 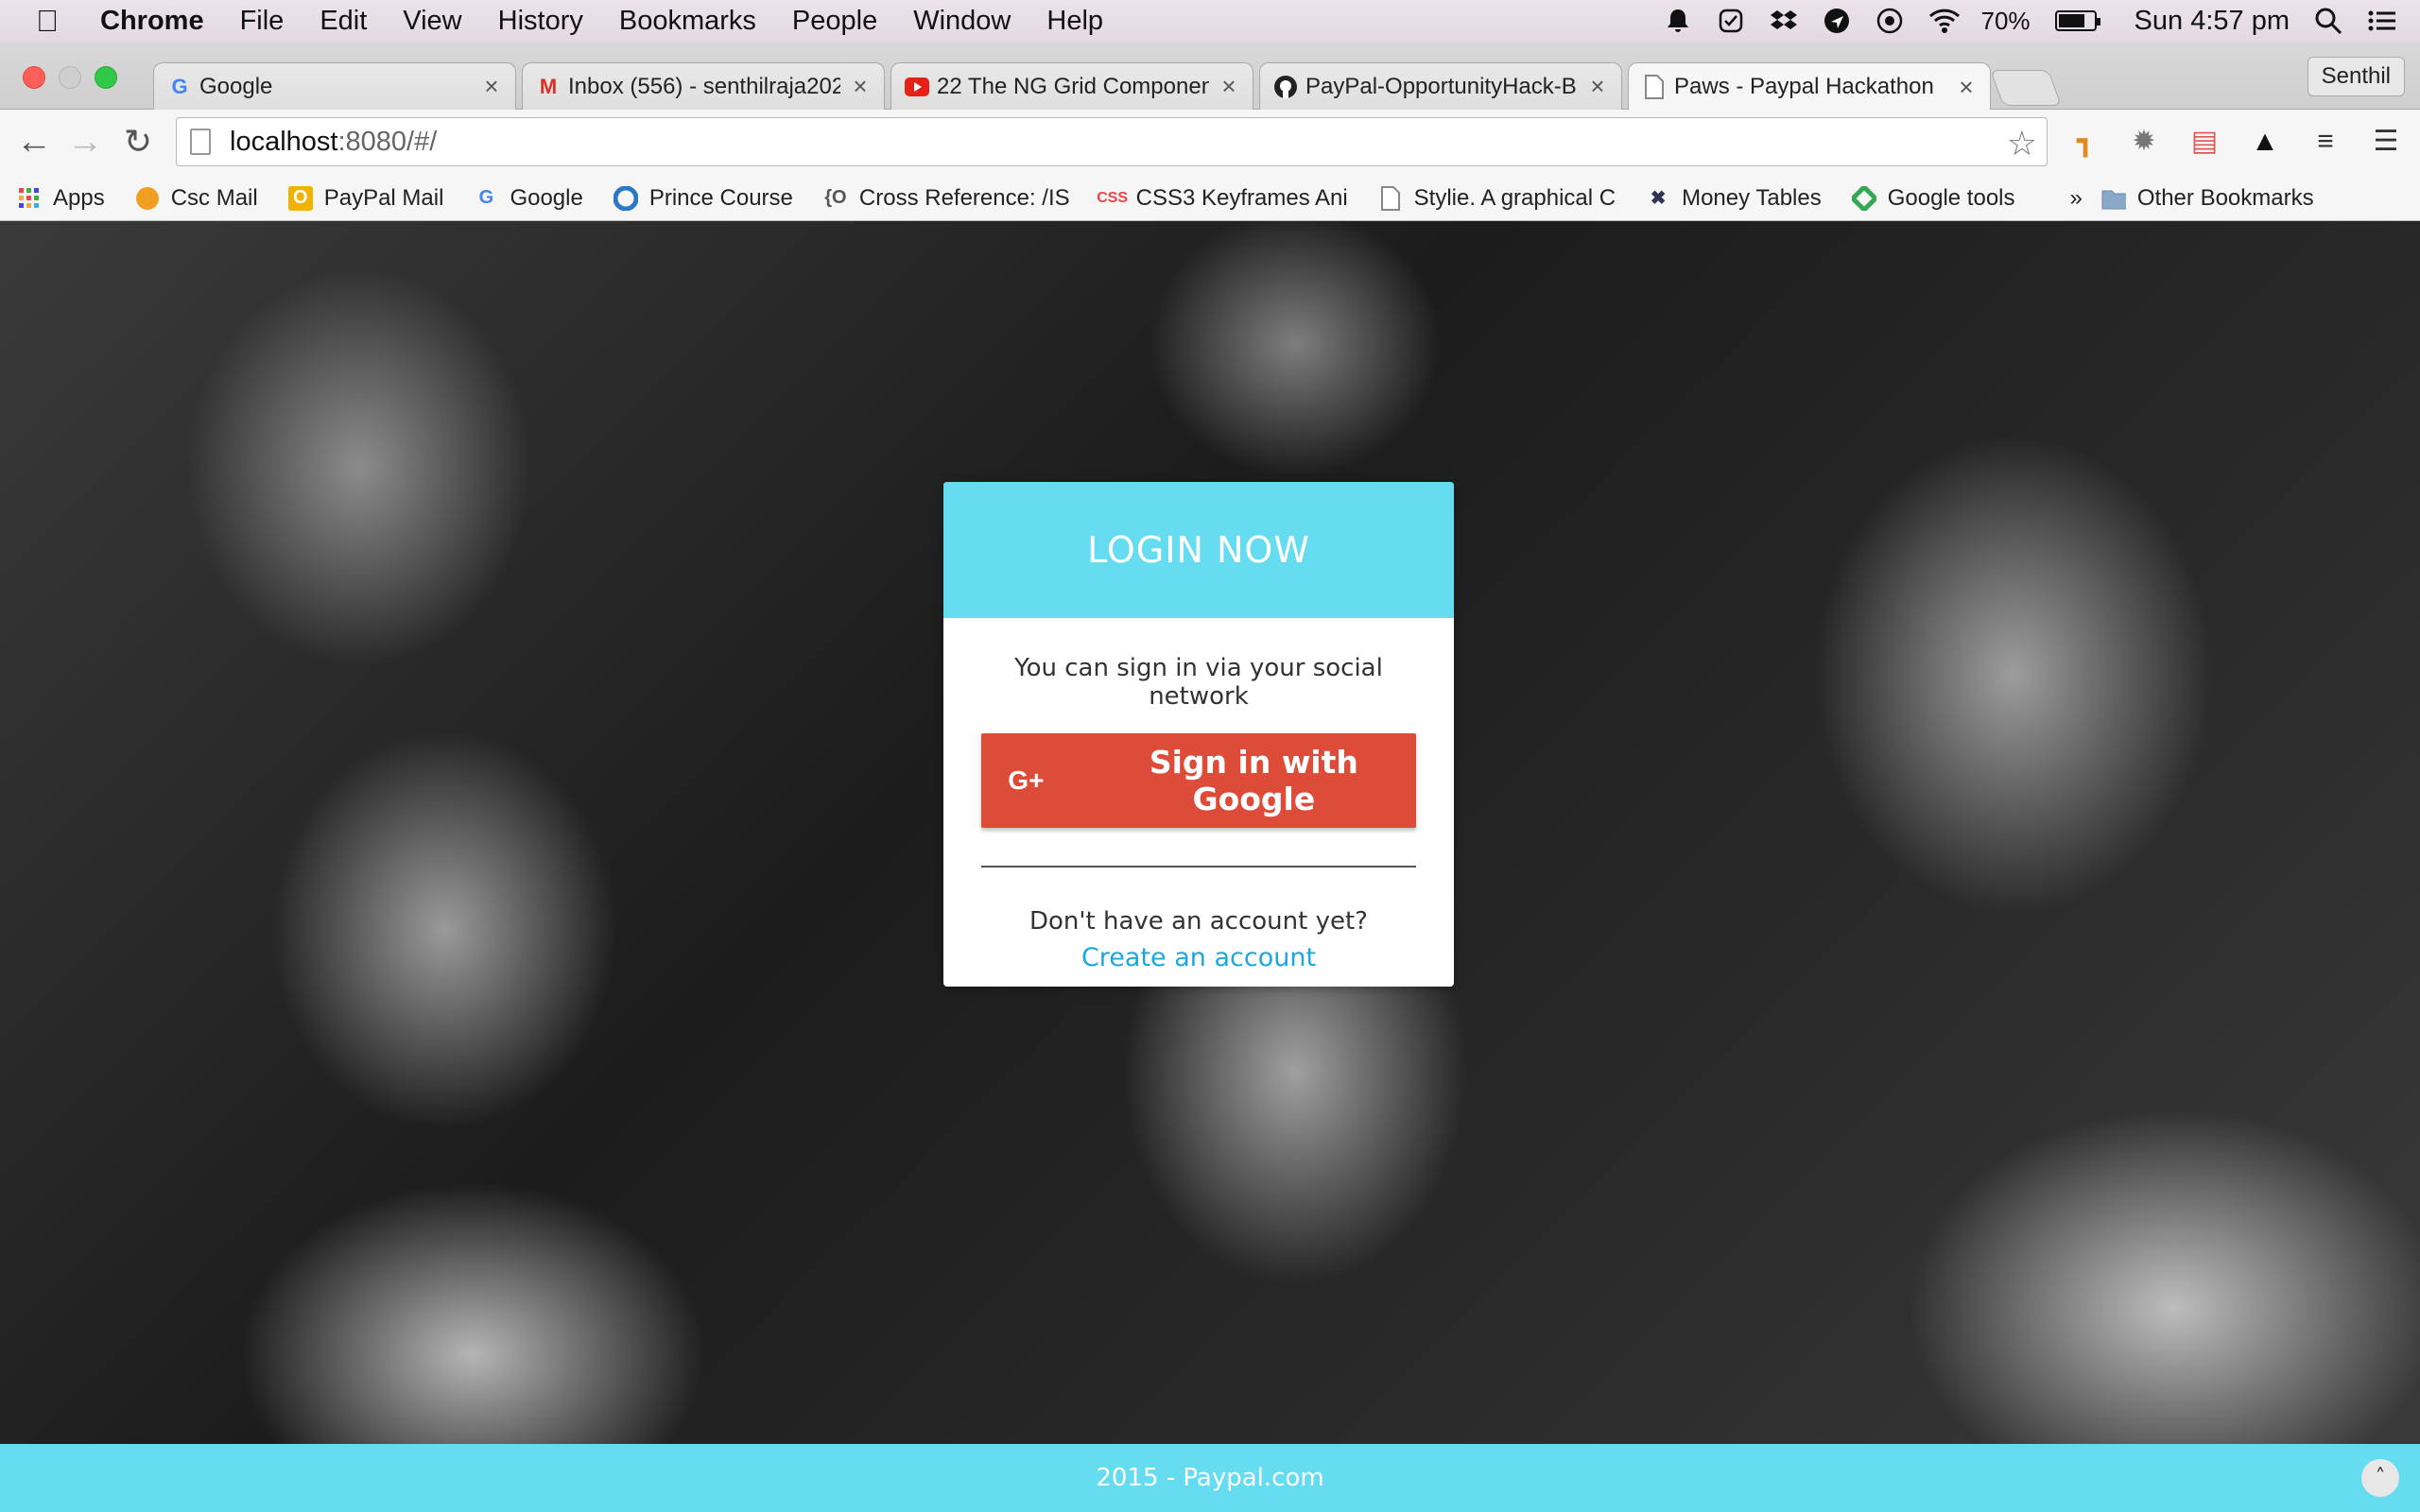 I want to click on bookmark-apps: Apps, so click(x=61, y=198).